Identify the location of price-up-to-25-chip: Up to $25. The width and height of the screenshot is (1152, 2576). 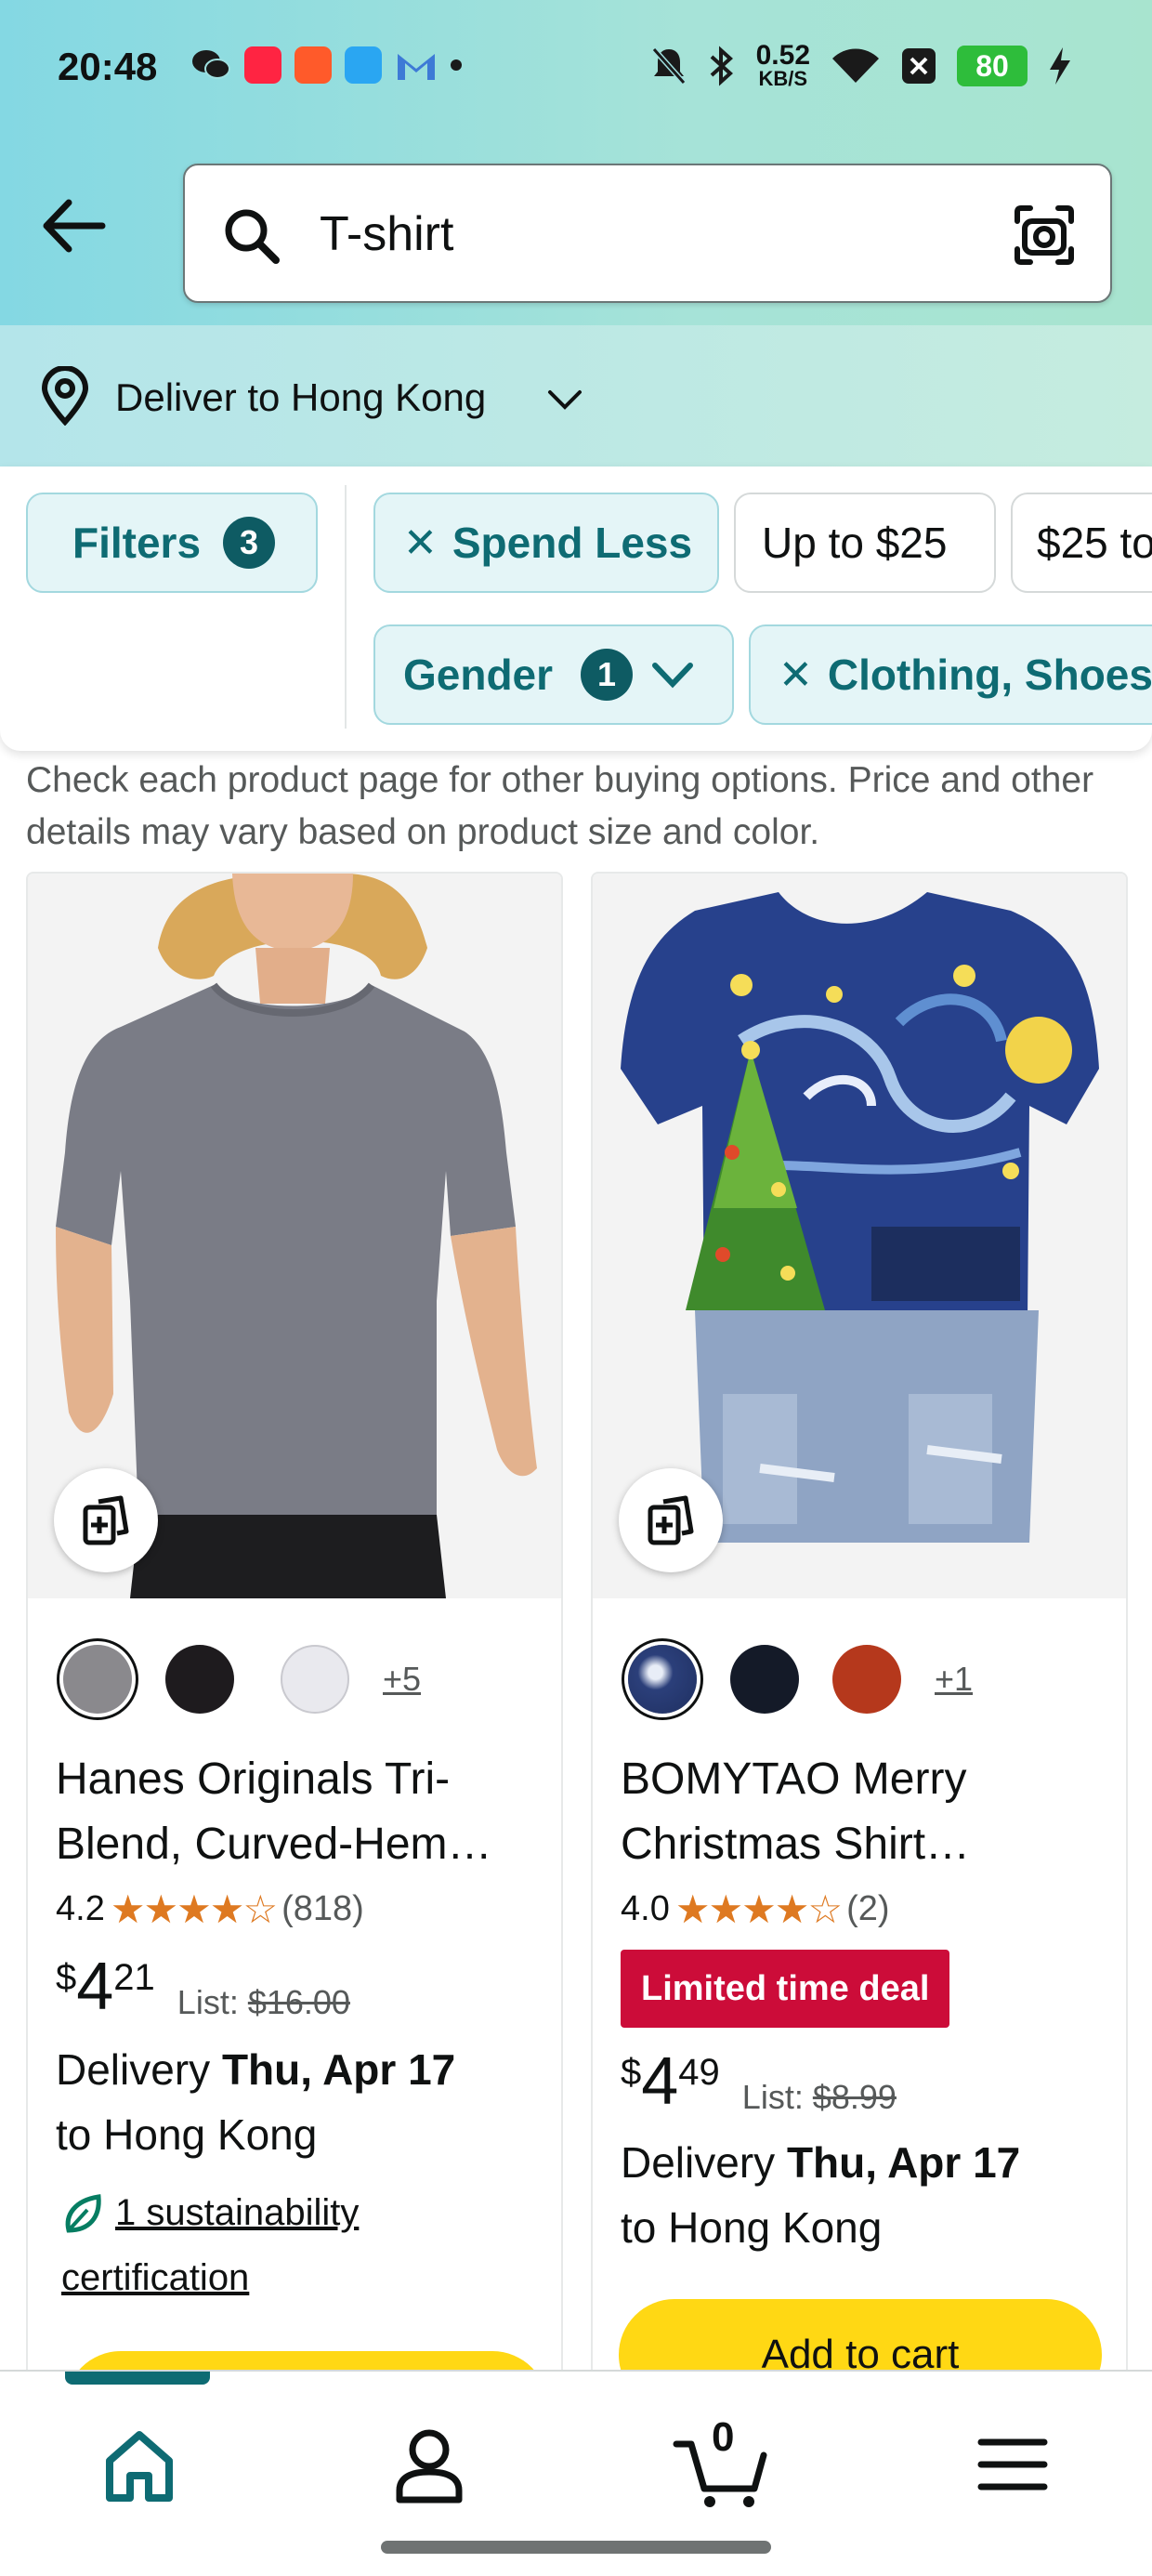
(865, 543).